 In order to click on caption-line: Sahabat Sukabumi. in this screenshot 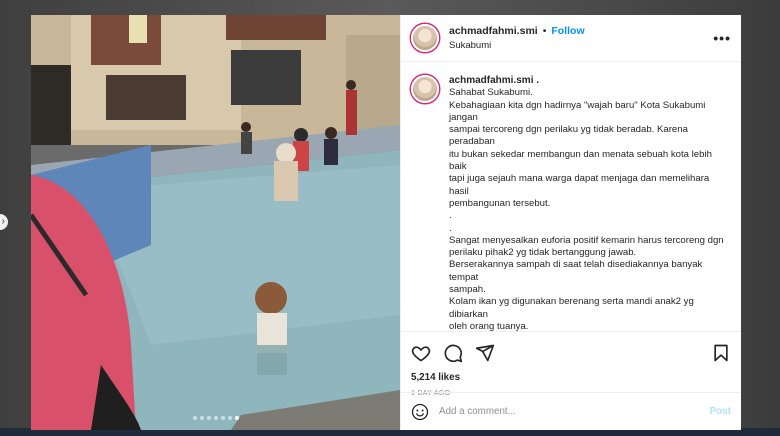, I will do `click(491, 93)`.